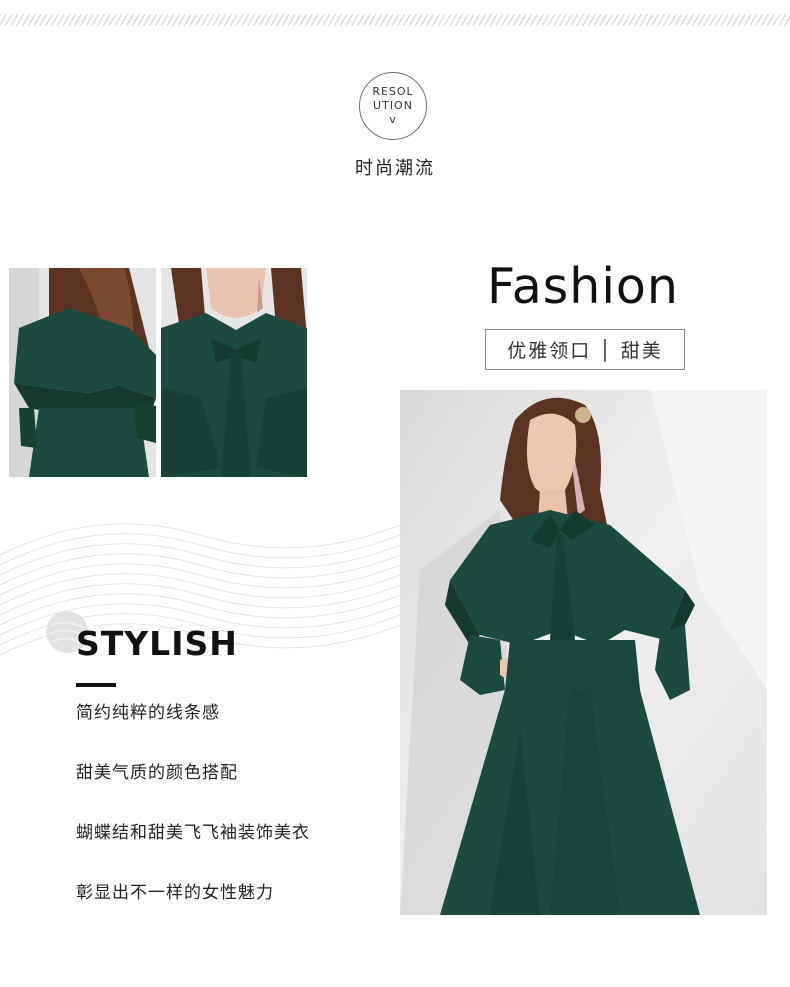 The height and width of the screenshot is (987, 790). I want to click on badge-line-1: RESOL, so click(393, 91).